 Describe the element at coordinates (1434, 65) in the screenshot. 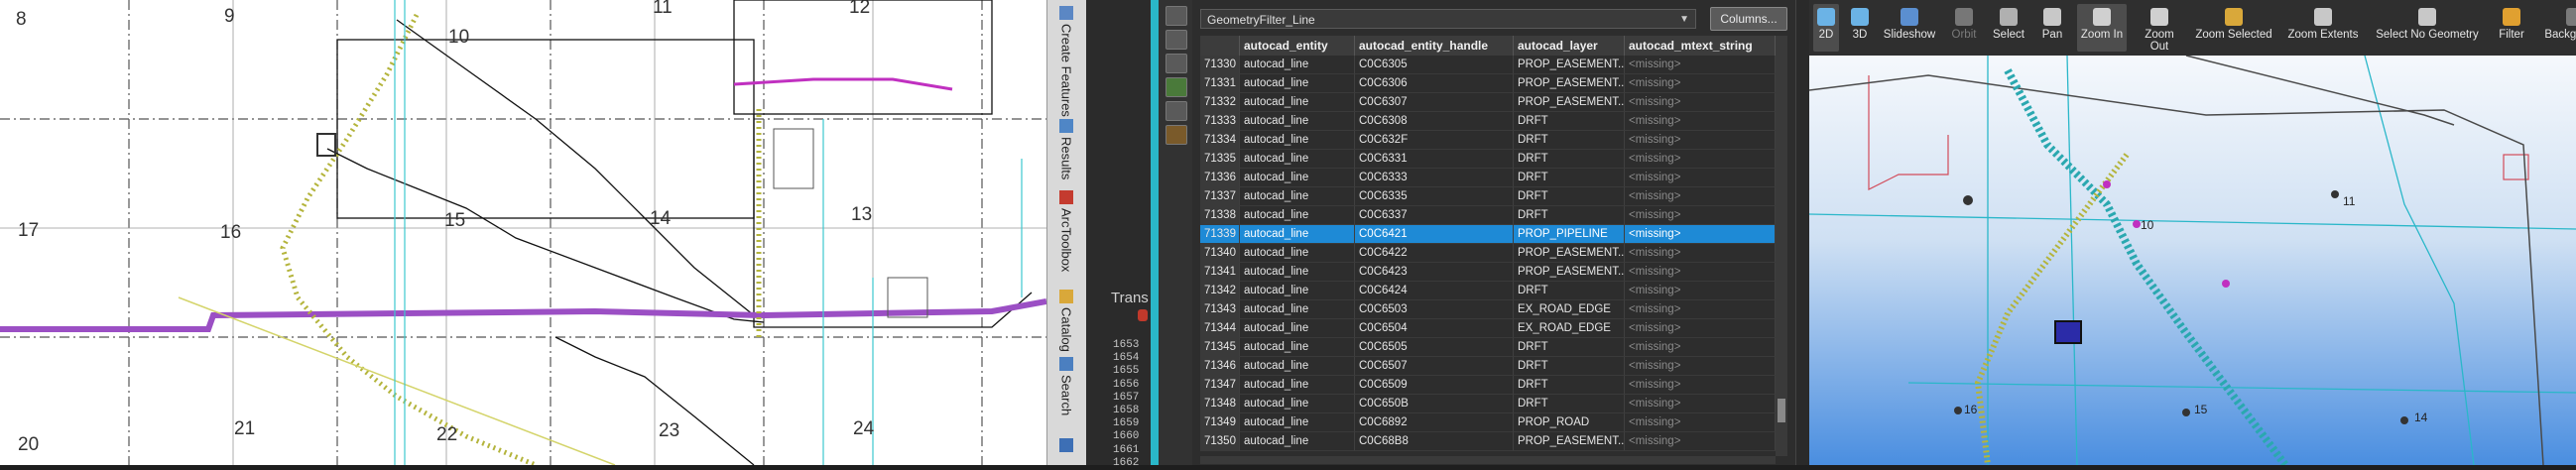

I see `handle-cell: C0C6305` at that location.